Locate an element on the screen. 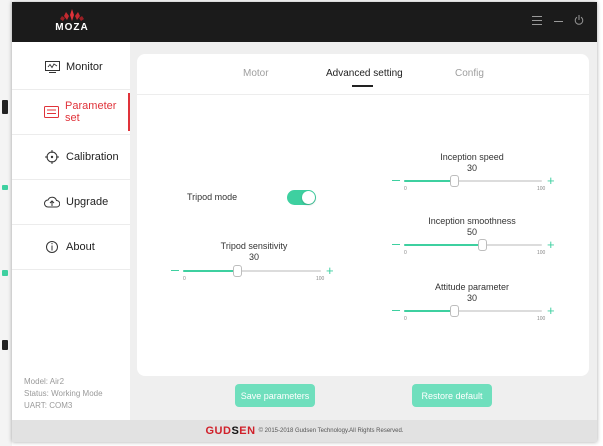 This screenshot has width=603, height=446. sidebar-item-about: About is located at coordinates (71, 247).